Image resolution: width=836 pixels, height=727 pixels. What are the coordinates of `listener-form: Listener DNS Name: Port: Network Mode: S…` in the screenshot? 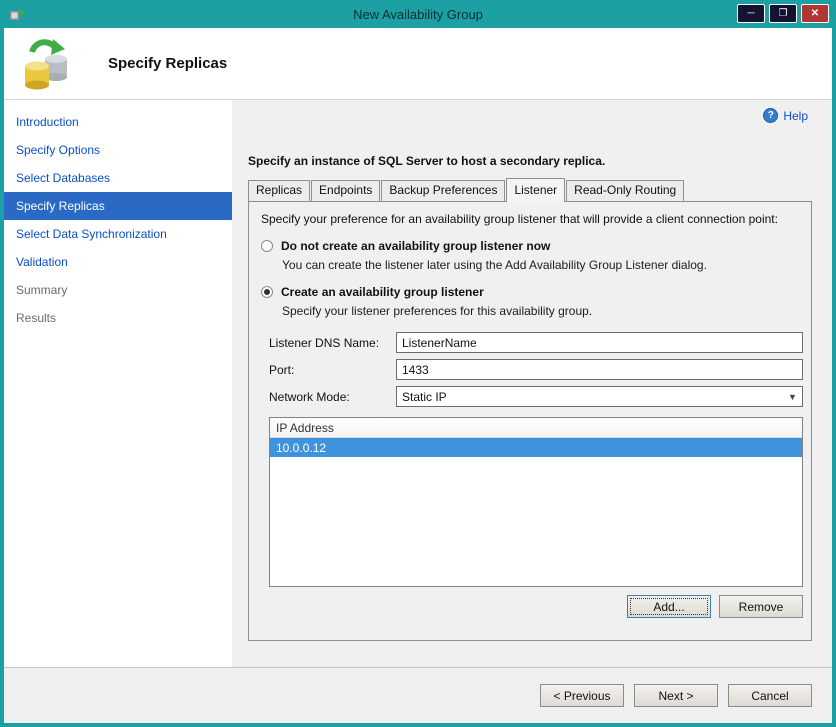 It's located at (536, 369).